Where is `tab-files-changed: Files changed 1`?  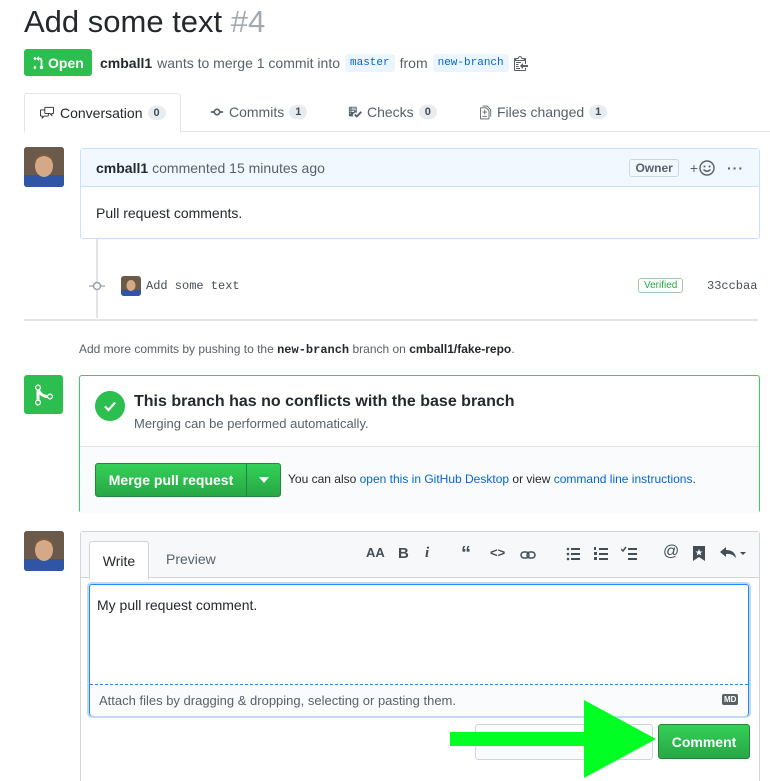
tab-files-changed: Files changed 1 is located at coordinates (544, 112).